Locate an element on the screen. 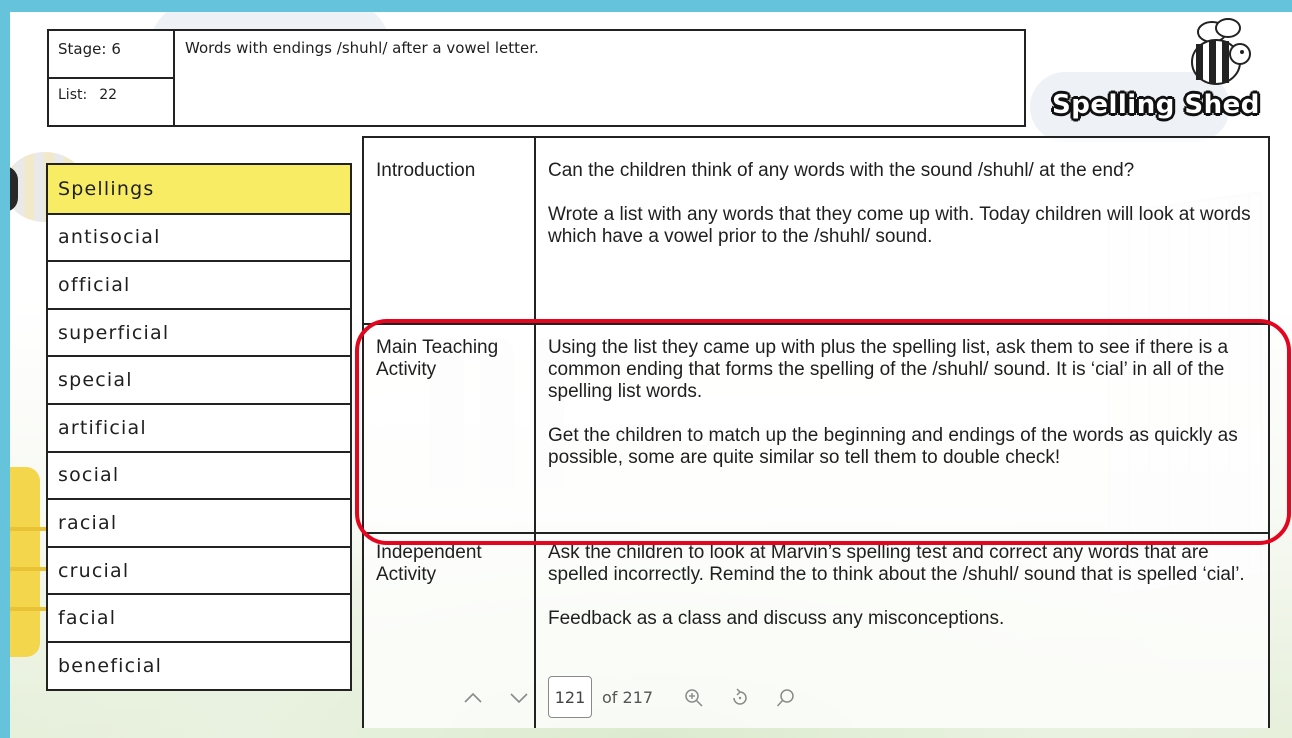  spelling-word: superficial is located at coordinates (199, 331).